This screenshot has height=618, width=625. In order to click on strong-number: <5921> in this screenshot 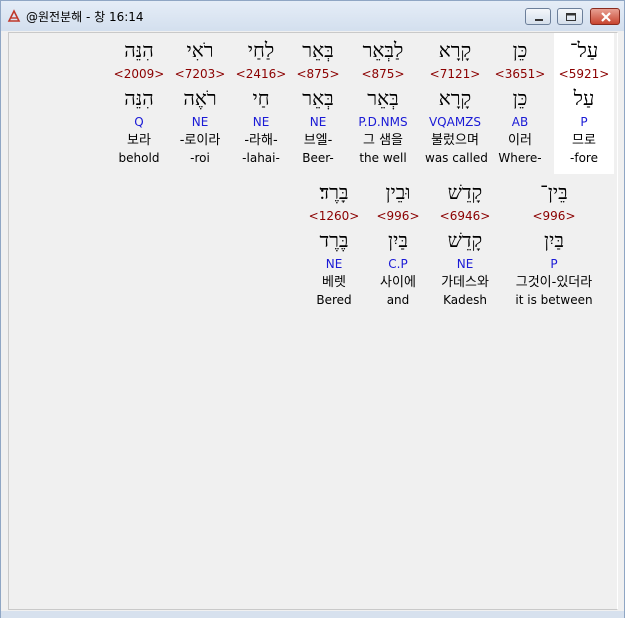, I will do `click(584, 74)`.